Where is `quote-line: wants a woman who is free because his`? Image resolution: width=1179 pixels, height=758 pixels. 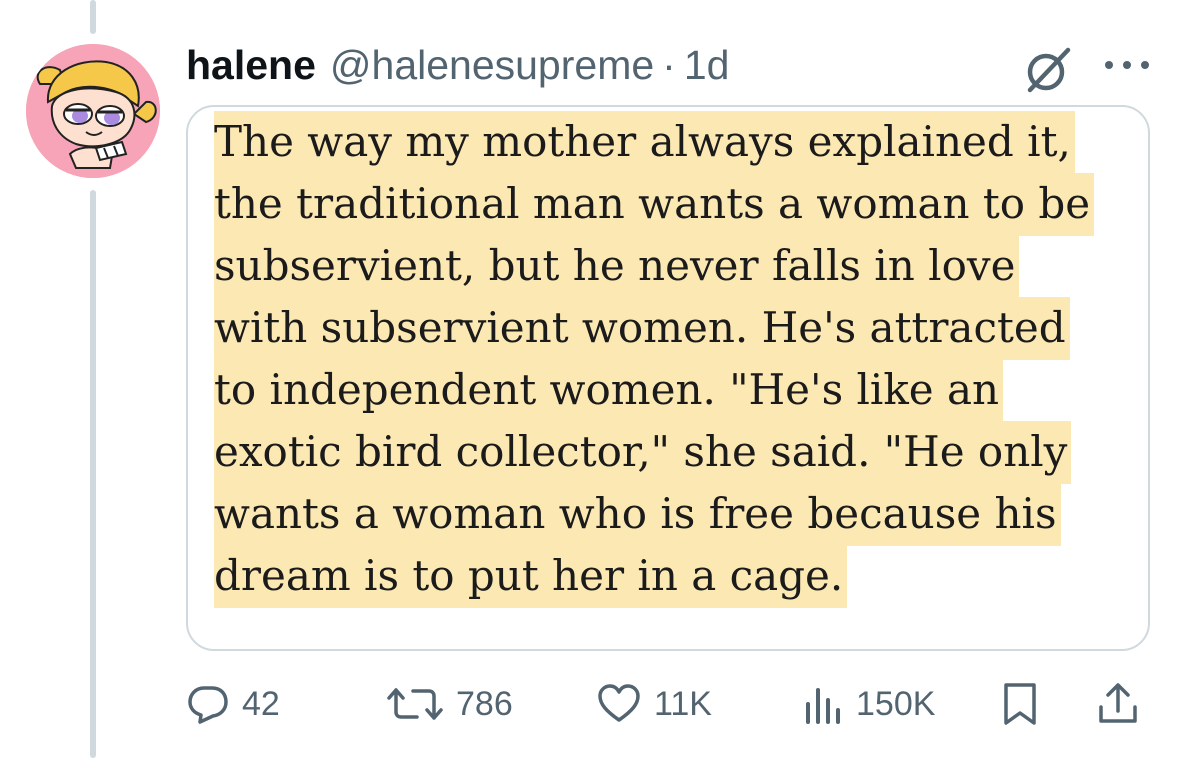
quote-line: wants a woman who is free because his is located at coordinates (637, 514).